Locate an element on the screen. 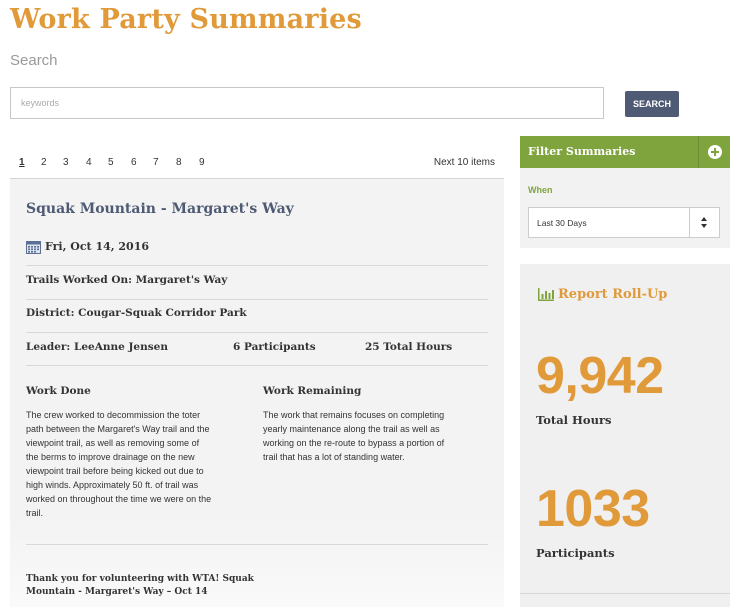 The width and height of the screenshot is (737, 607). total-hours-value: 9,942 is located at coordinates (600, 376).